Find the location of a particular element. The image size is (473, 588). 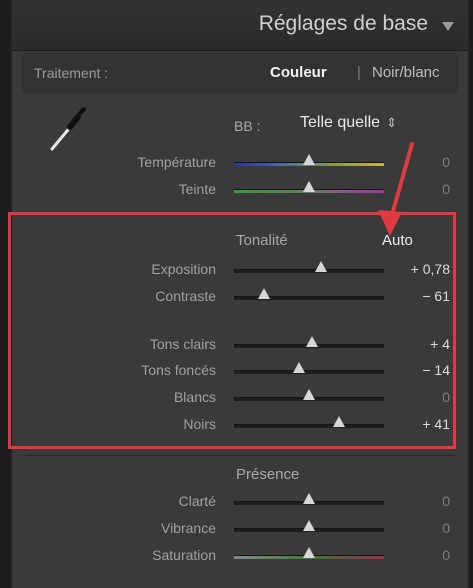

panel-header: Réglages de base is located at coordinates (240, 25).